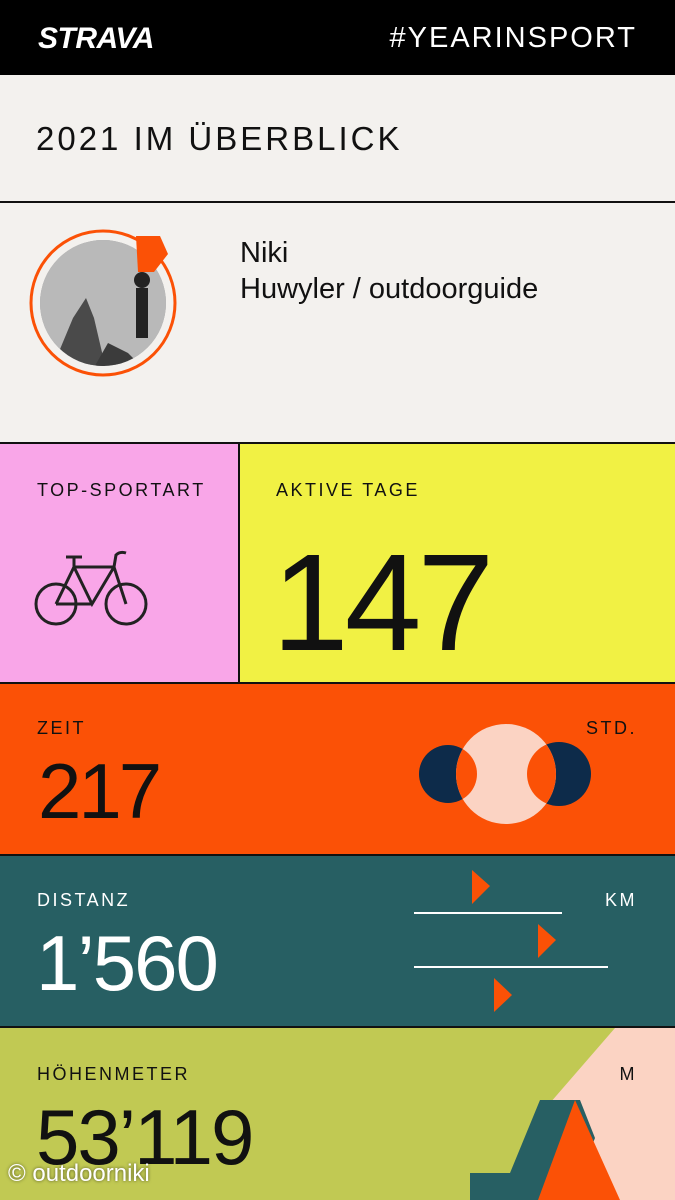 The height and width of the screenshot is (1200, 675). I want to click on active-days-label: AKTIVE TAGE, so click(348, 490).